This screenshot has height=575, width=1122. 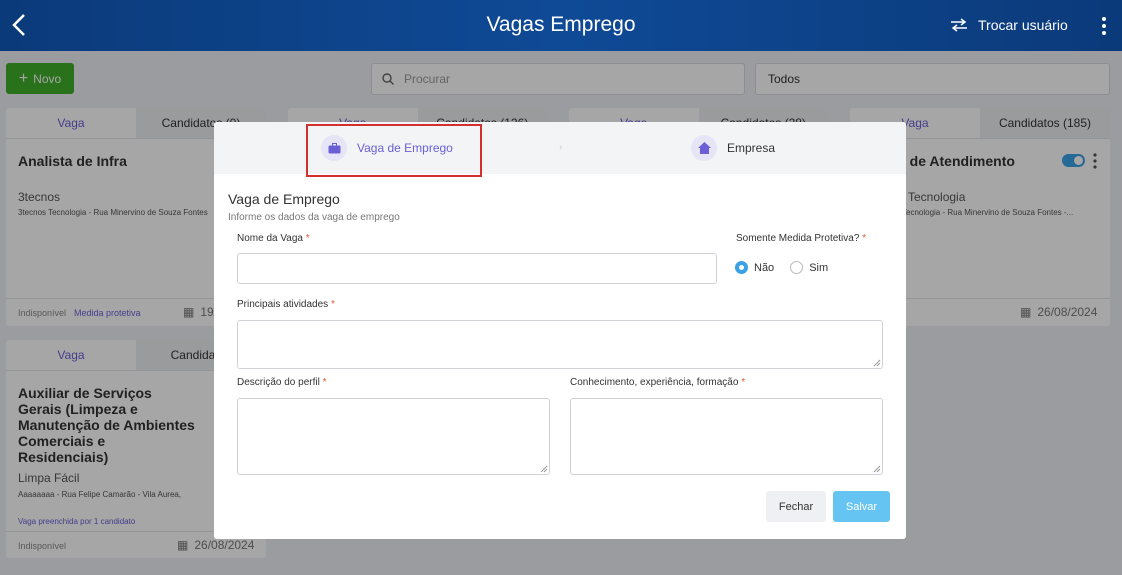 I want to click on perfil-label: Descrição do perfil *, so click(x=282, y=382).